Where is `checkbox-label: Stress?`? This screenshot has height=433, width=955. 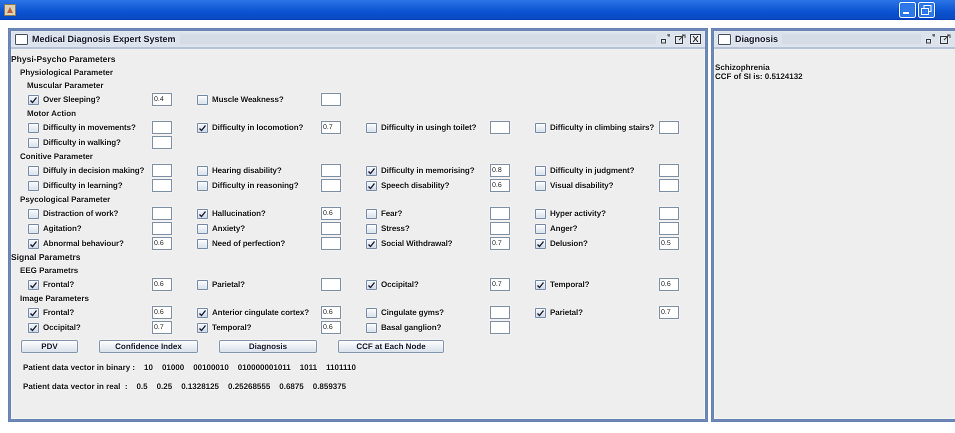 checkbox-label: Stress? is located at coordinates (396, 228).